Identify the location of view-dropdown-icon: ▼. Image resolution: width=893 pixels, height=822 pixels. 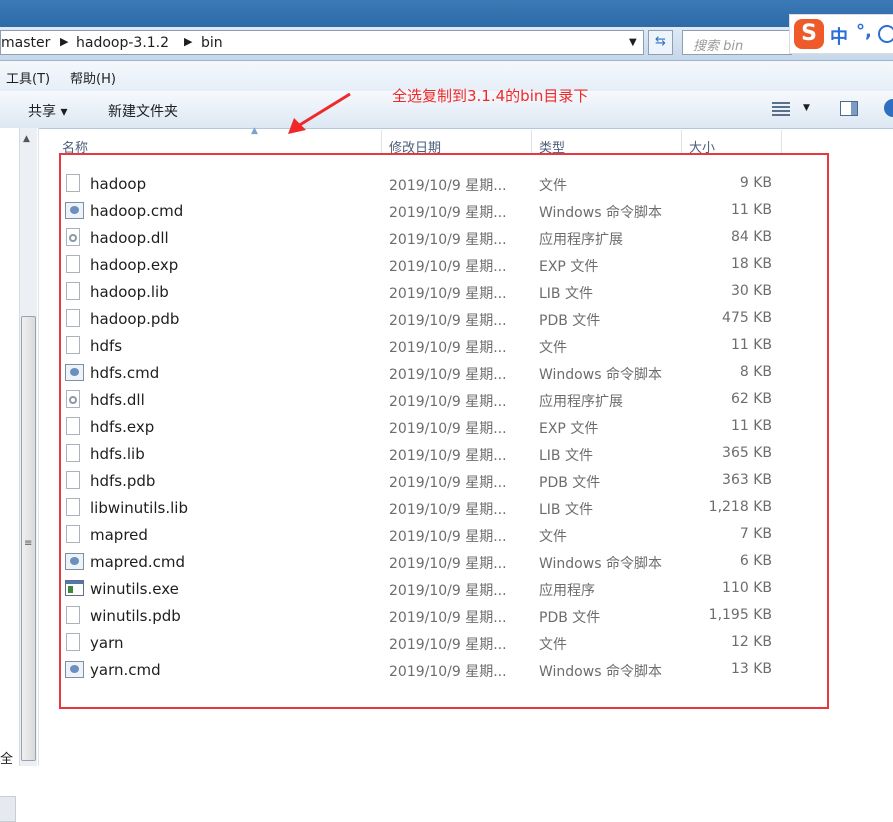
(806, 108).